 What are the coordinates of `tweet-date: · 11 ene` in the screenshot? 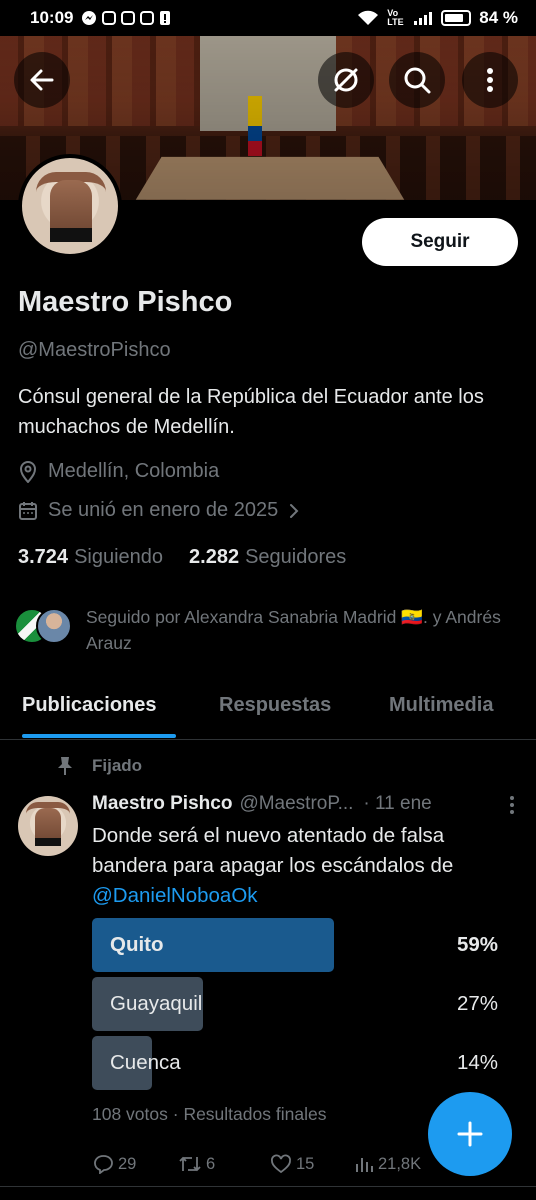 It's located at (397, 804).